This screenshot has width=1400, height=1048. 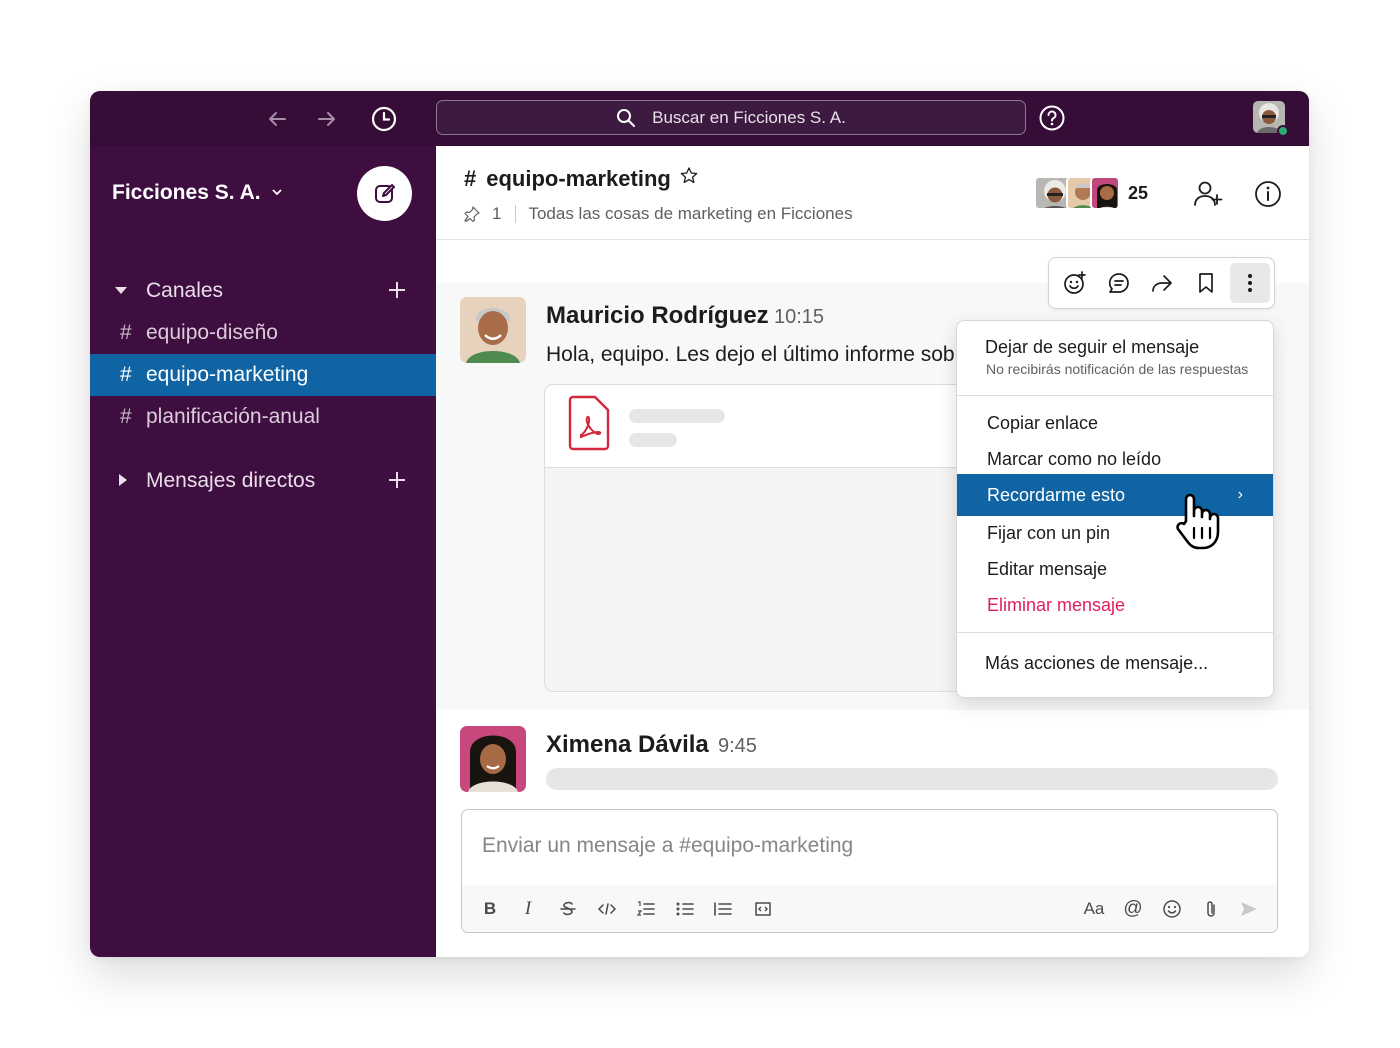 I want to click on bullet-list-icon, so click(x=685, y=909).